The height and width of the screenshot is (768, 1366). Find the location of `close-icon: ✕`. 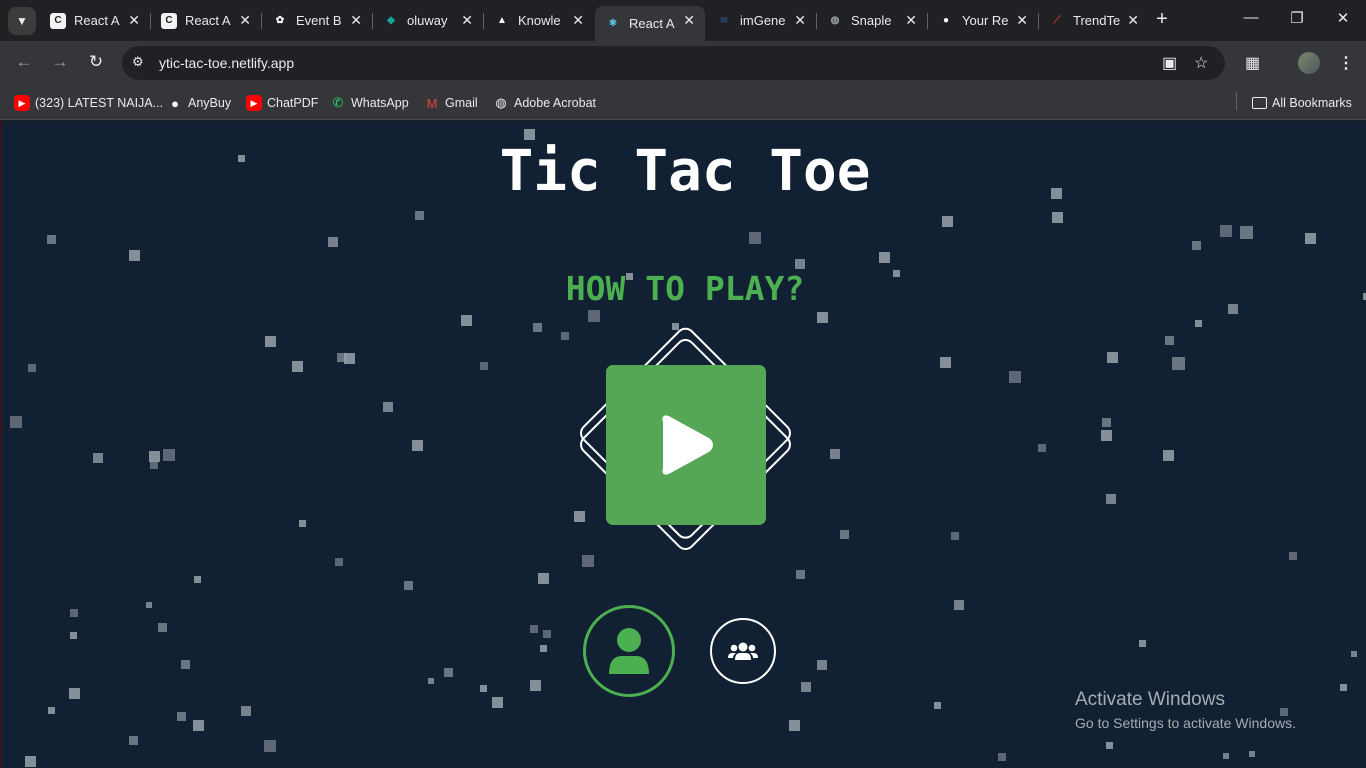

close-icon: ✕ is located at coordinates (1343, 18).